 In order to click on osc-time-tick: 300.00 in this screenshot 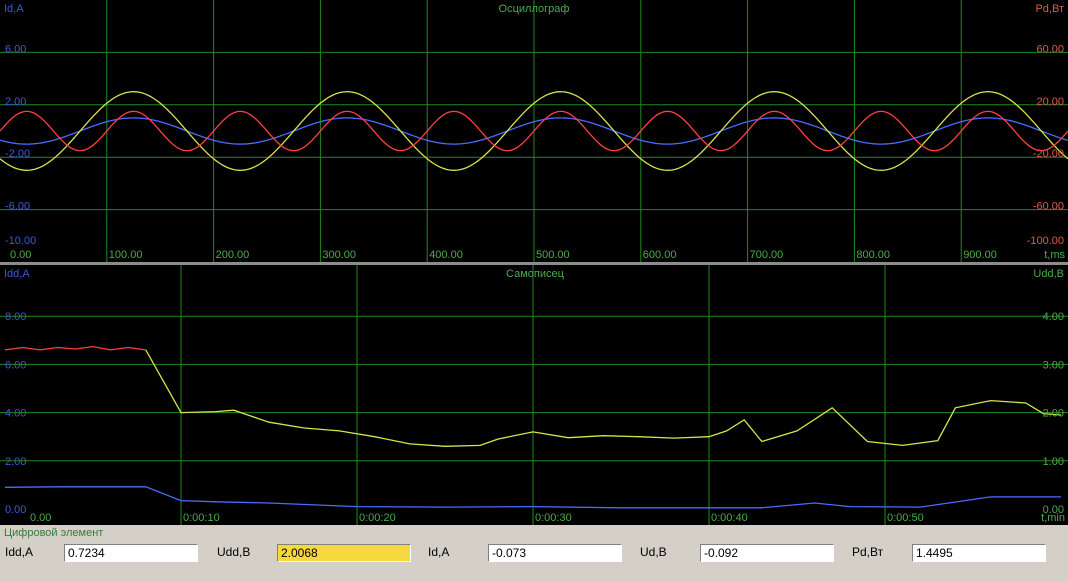, I will do `click(339, 255)`.